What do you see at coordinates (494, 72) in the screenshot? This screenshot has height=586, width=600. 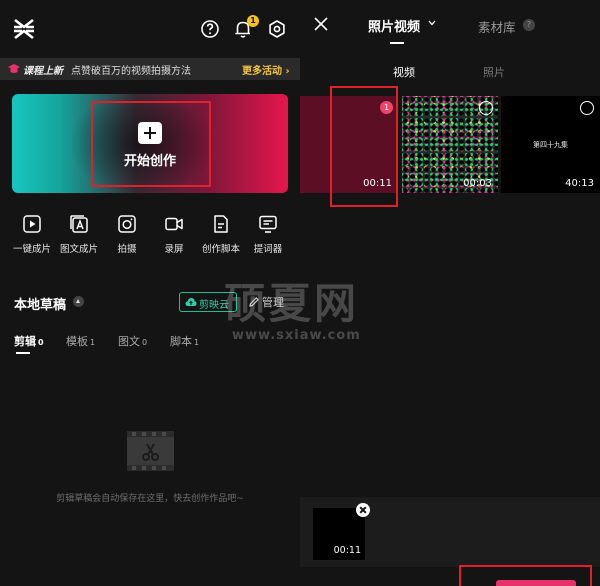 I see `subtab-photo: 照片` at bounding box center [494, 72].